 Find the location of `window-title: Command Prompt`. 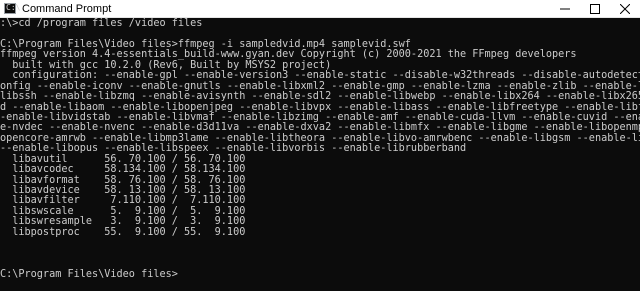

window-title: Command Prompt is located at coordinates (67, 9).